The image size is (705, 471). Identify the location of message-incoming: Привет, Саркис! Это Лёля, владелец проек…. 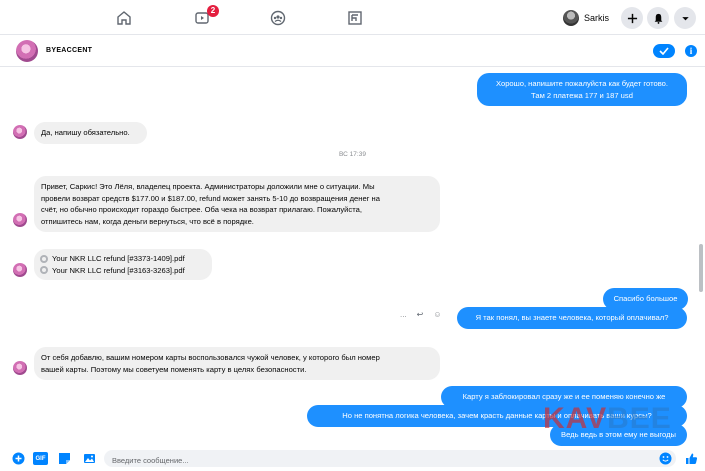
(237, 204).